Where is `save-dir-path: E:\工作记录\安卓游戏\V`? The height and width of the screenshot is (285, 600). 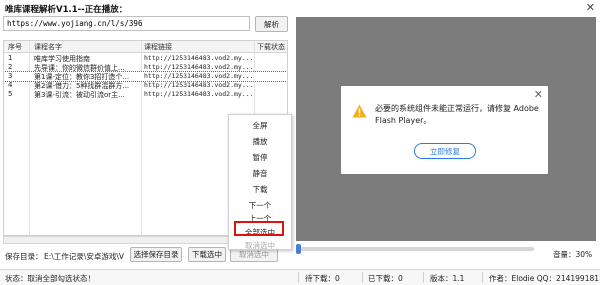 save-dir-path: E:\工作记录\安卓游戏\V is located at coordinates (84, 256).